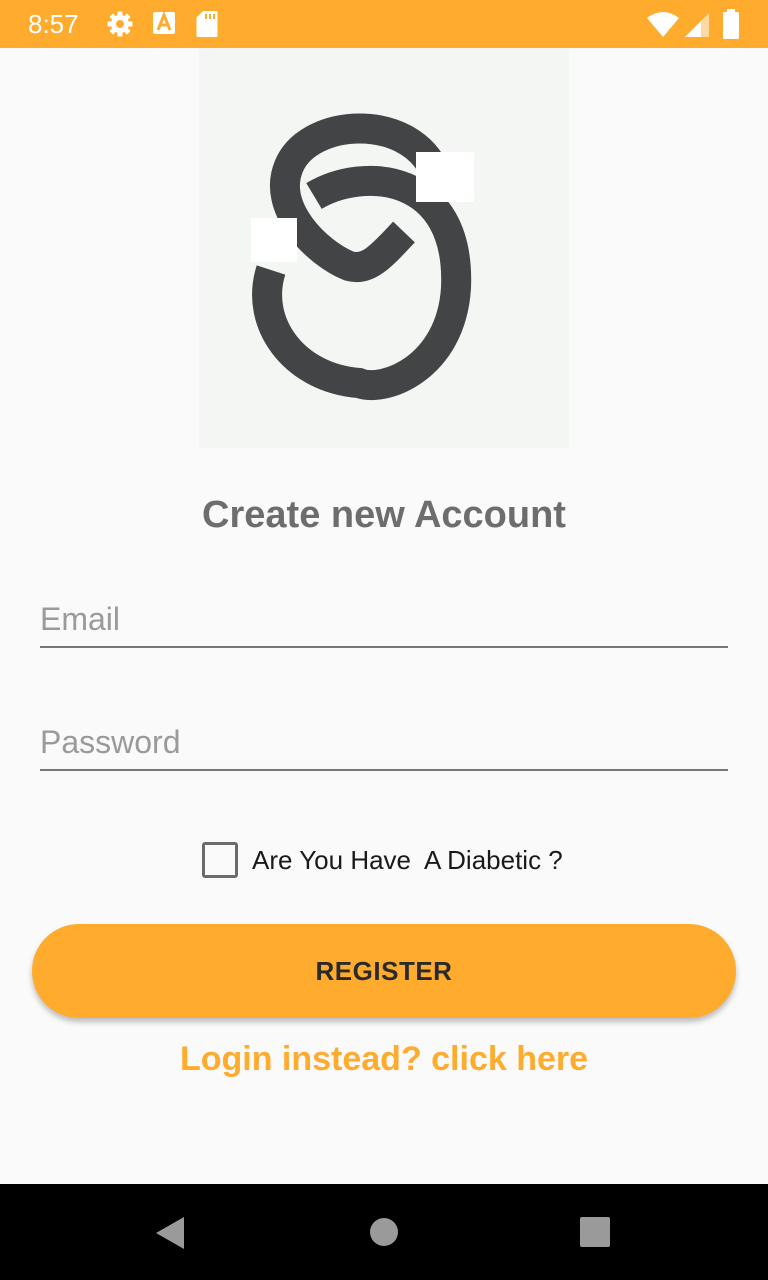 This screenshot has height=1280, width=768. Describe the element at coordinates (595, 1234) in the screenshot. I see `recents-icon` at that location.